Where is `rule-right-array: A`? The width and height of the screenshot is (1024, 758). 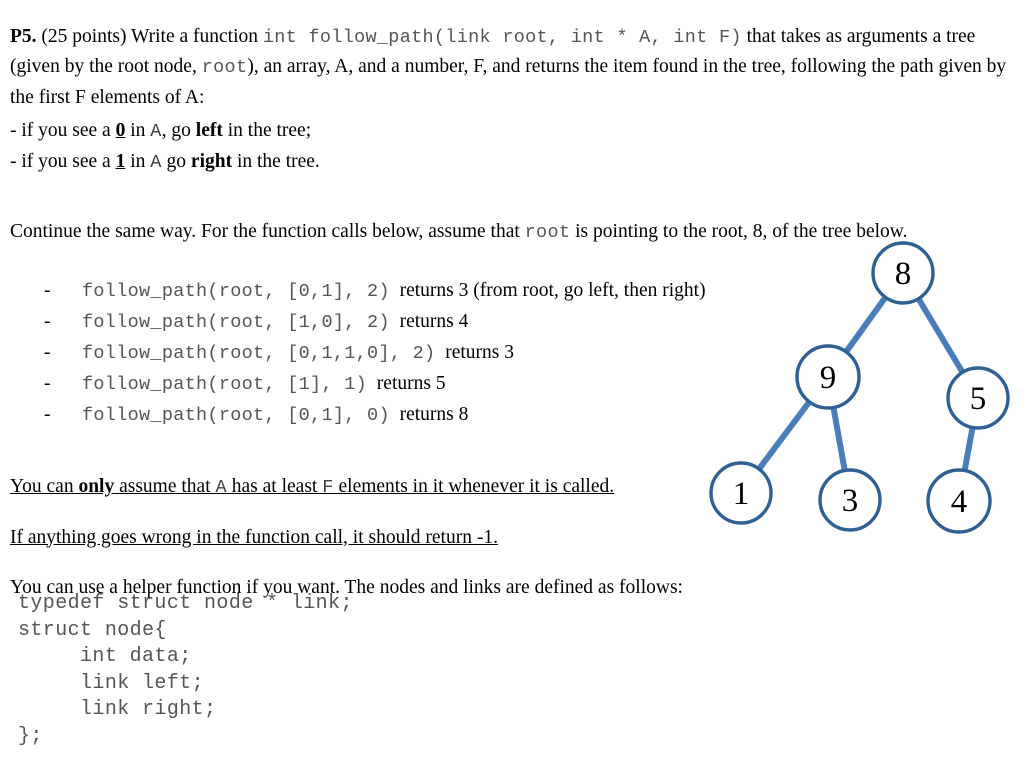 rule-right-array: A is located at coordinates (156, 162).